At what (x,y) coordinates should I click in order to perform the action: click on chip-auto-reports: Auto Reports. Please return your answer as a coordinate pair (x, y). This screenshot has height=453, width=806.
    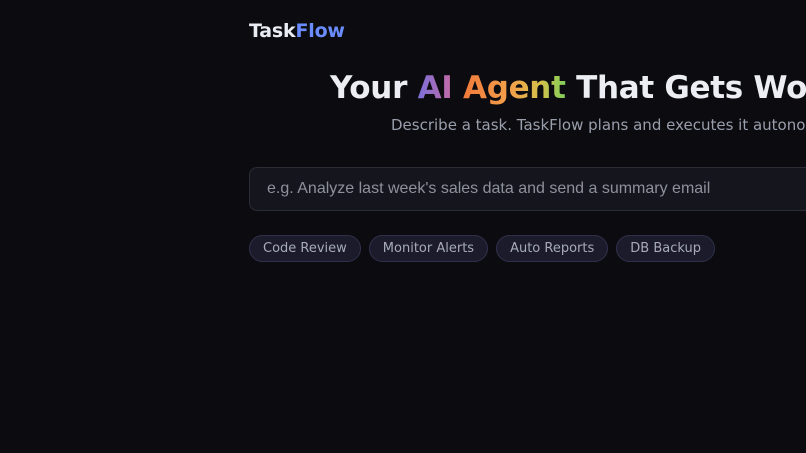
    Looking at the image, I should click on (552, 248).